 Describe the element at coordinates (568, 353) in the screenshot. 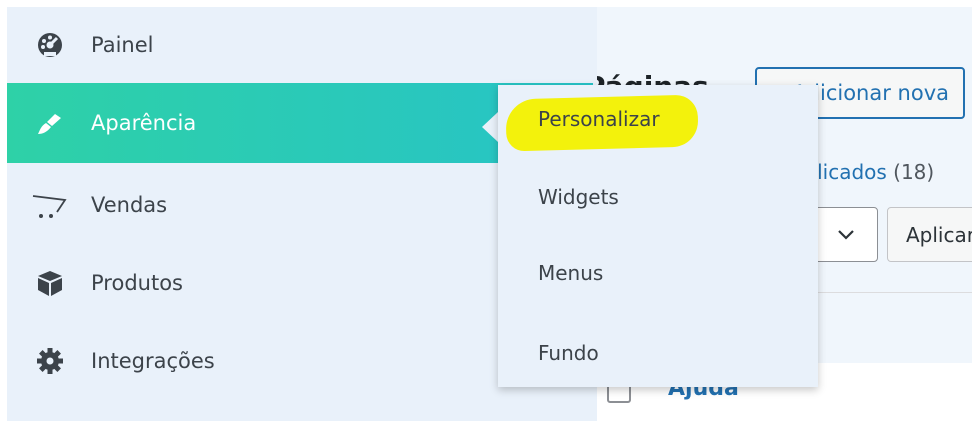

I see `submenu-item-fundo: Fundo` at that location.